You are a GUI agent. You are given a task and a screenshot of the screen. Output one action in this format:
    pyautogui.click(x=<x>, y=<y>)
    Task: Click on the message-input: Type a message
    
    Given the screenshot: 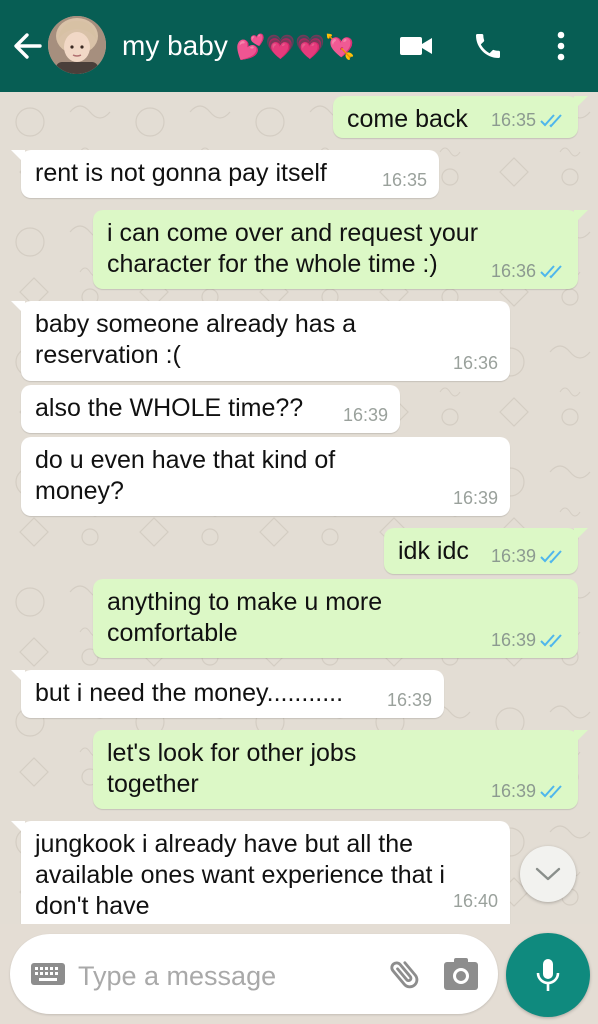 What is the action you would take?
    pyautogui.click(x=254, y=974)
    